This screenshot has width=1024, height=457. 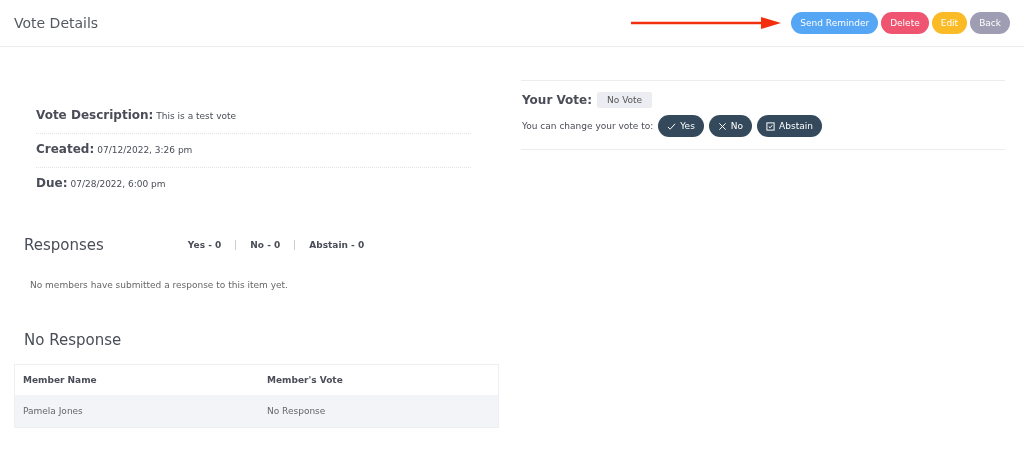 What do you see at coordinates (706, 23) in the screenshot?
I see `arrow-icon` at bounding box center [706, 23].